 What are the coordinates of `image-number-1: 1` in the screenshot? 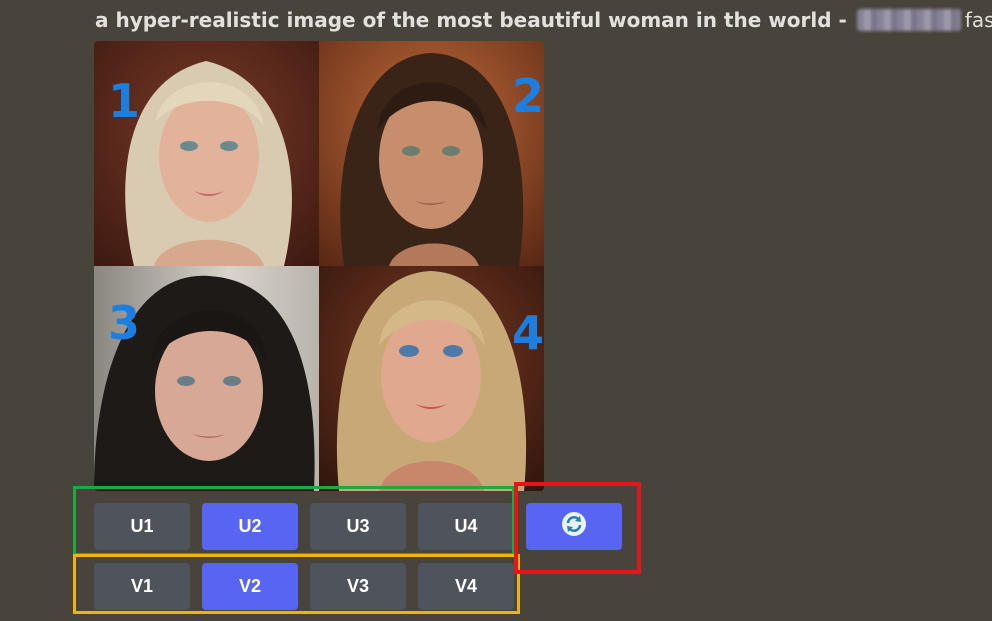 It's located at (124, 101).